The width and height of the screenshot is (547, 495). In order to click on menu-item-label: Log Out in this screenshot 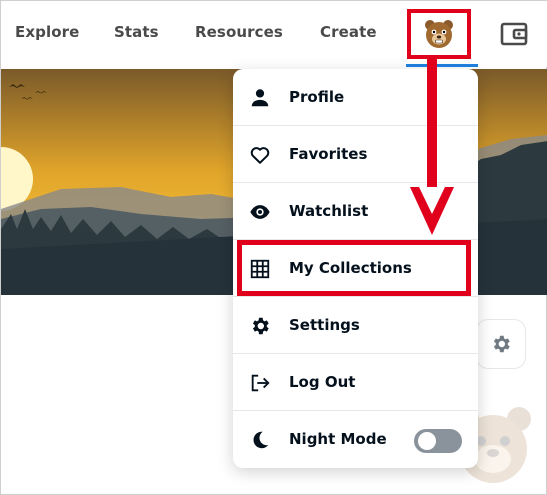, I will do `click(322, 382)`.